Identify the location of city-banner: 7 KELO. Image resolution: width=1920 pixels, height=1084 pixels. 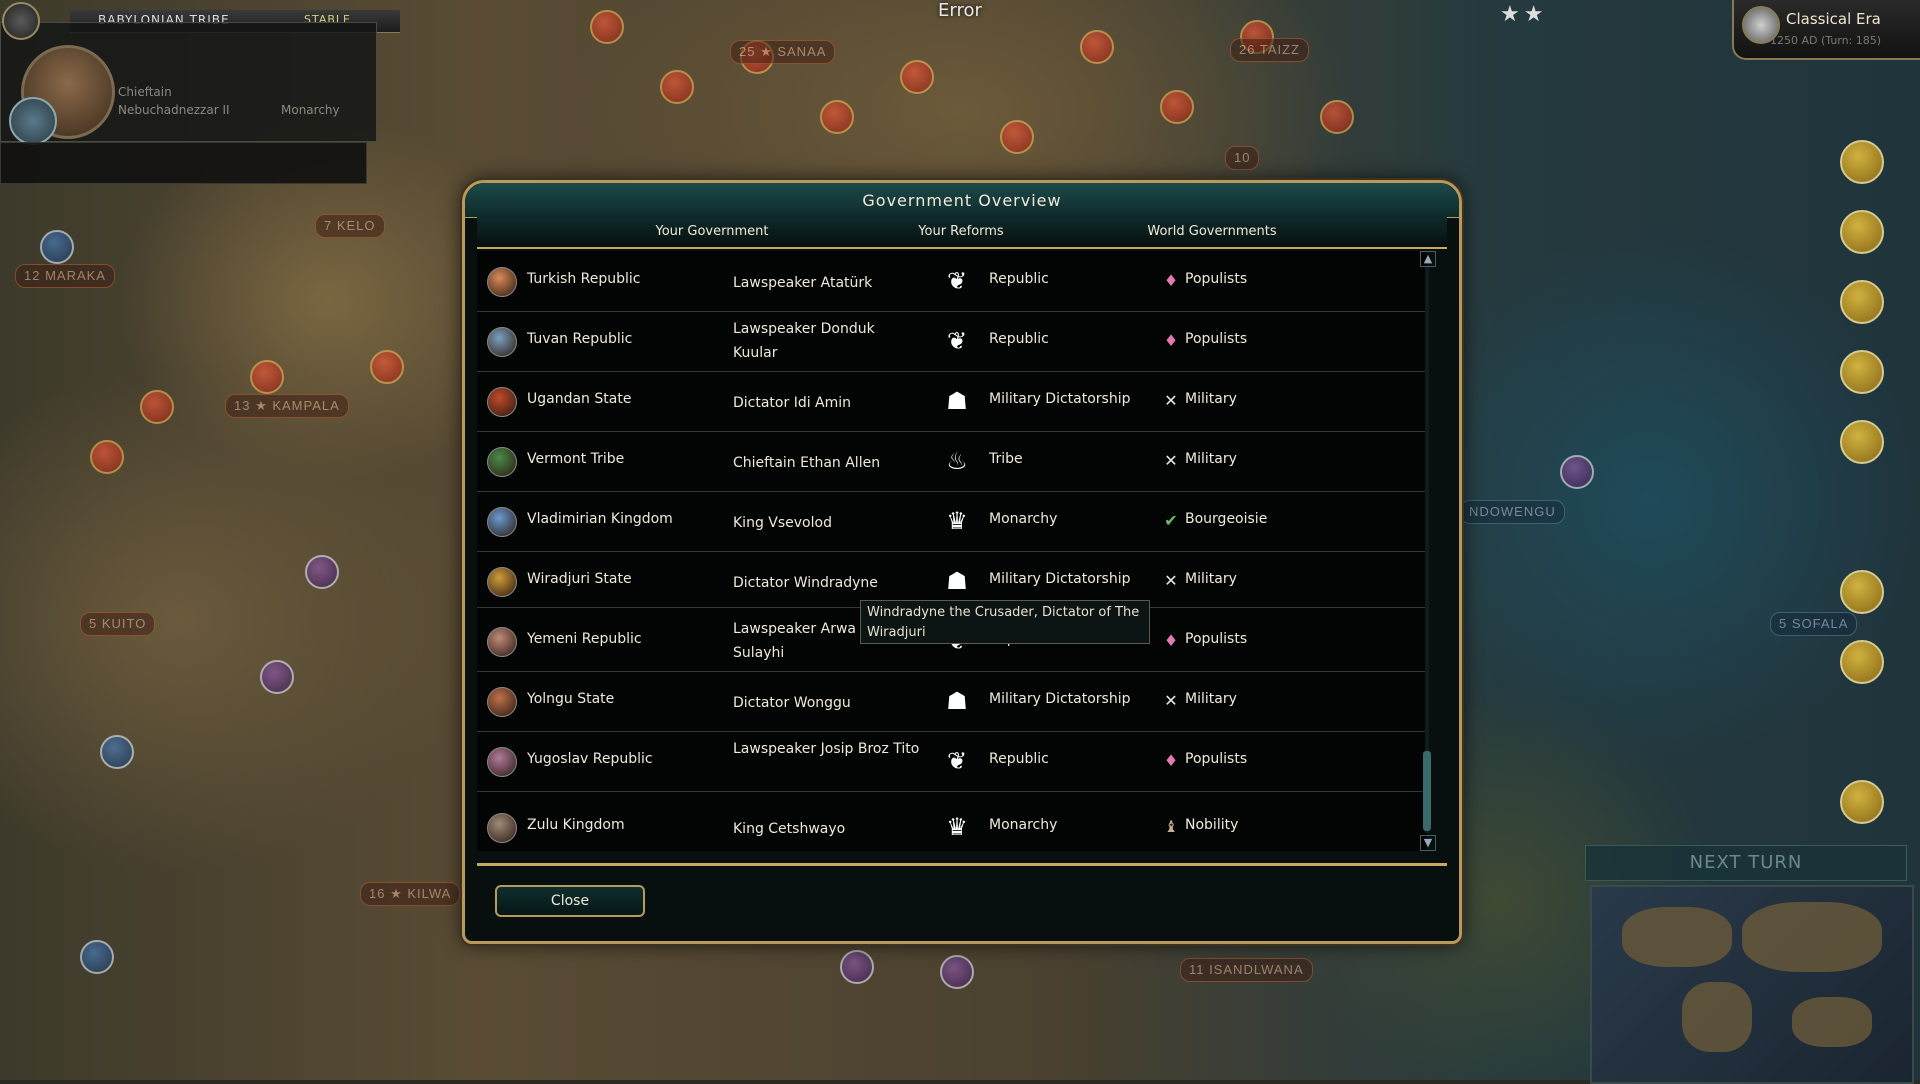
(350, 226).